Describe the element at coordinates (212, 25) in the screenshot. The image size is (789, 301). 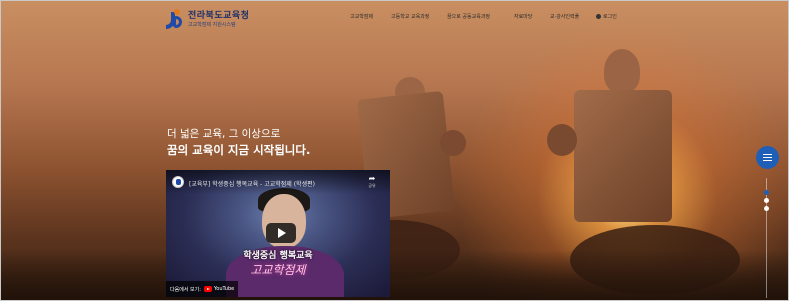
I see `logo-subtitle: 고교학점제 지원시스템` at that location.